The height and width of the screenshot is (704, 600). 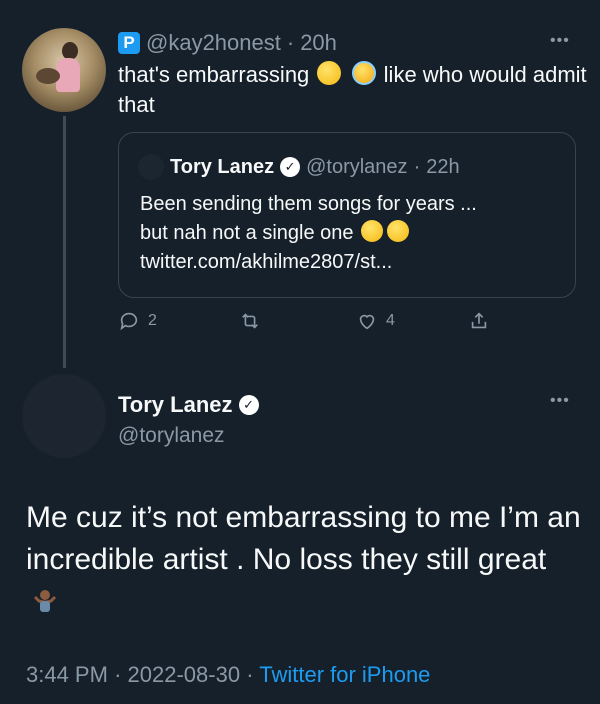 What do you see at coordinates (250, 321) in the screenshot?
I see `retweet-icon` at bounding box center [250, 321].